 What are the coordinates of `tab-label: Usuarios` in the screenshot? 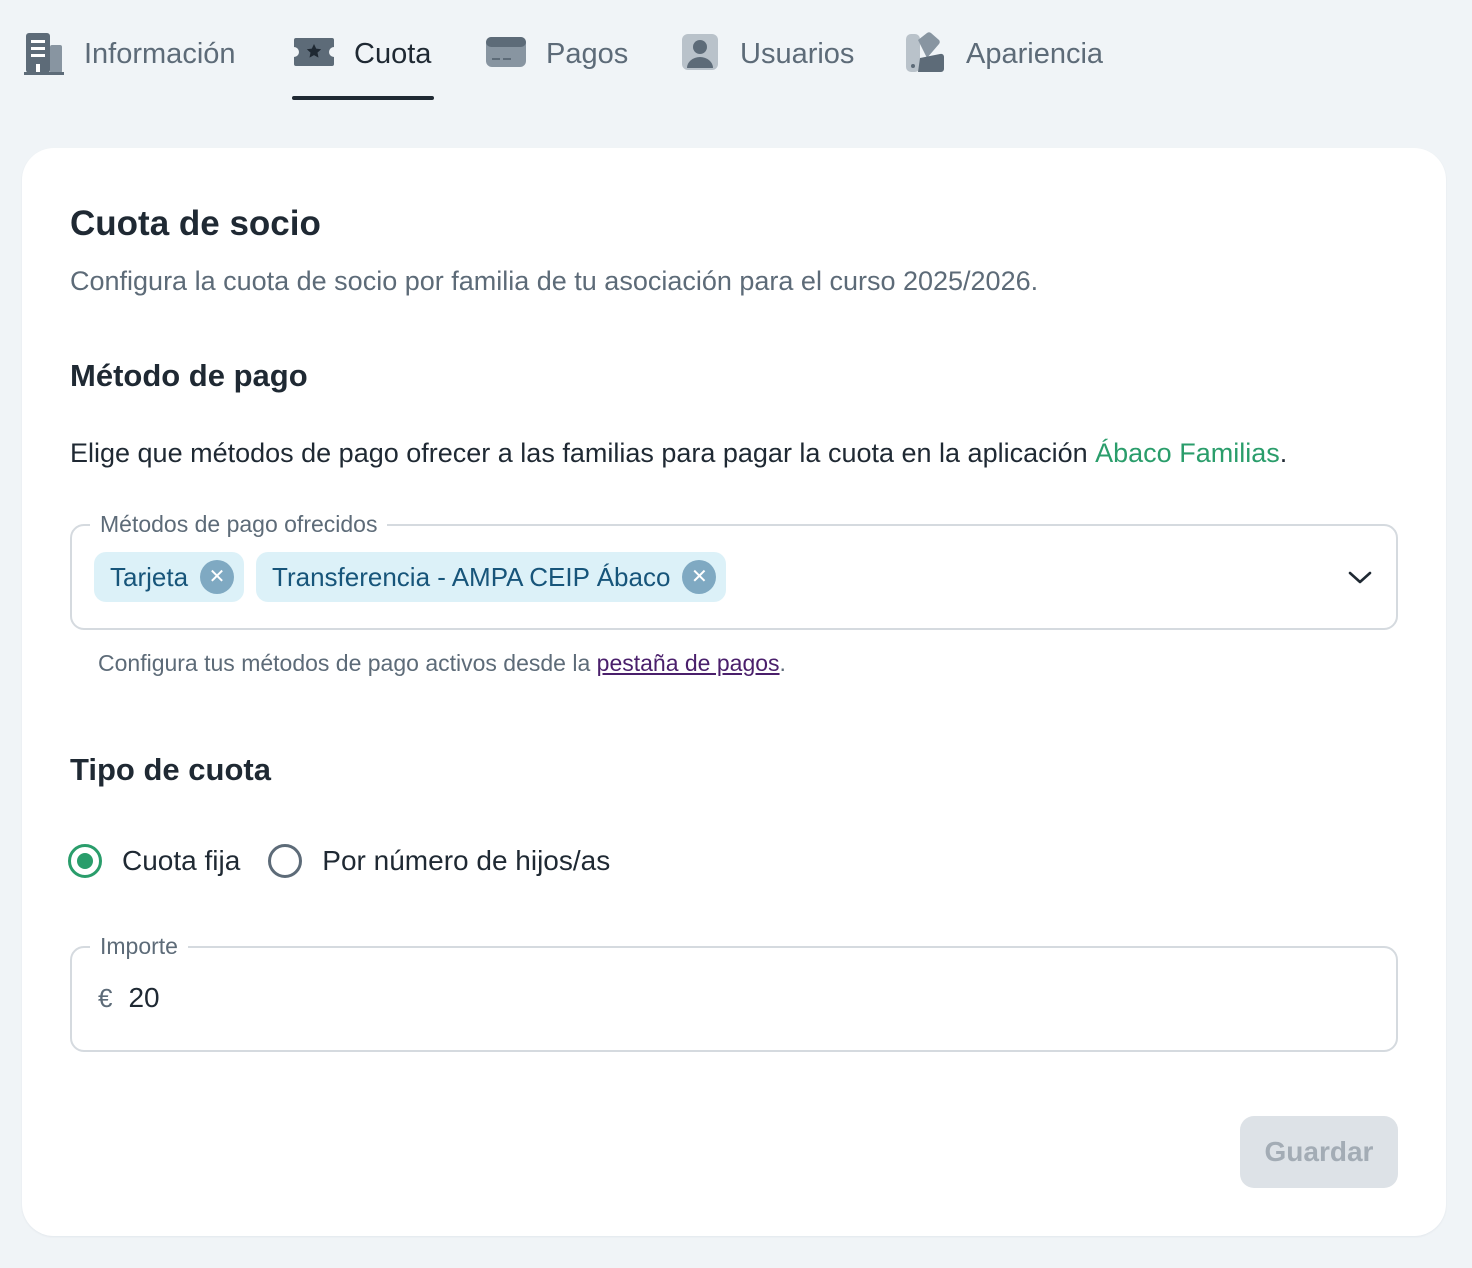 It's located at (797, 54).